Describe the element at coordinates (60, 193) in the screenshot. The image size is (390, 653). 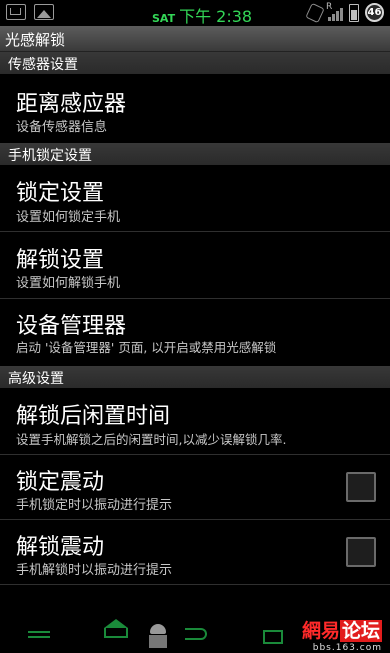
I see `pref-title: 锁定设置` at that location.